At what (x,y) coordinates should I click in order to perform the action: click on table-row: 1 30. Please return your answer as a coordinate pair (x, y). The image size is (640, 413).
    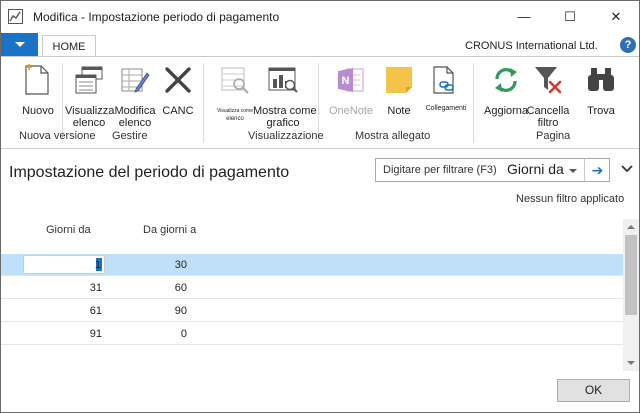
    Looking at the image, I should click on (312, 265).